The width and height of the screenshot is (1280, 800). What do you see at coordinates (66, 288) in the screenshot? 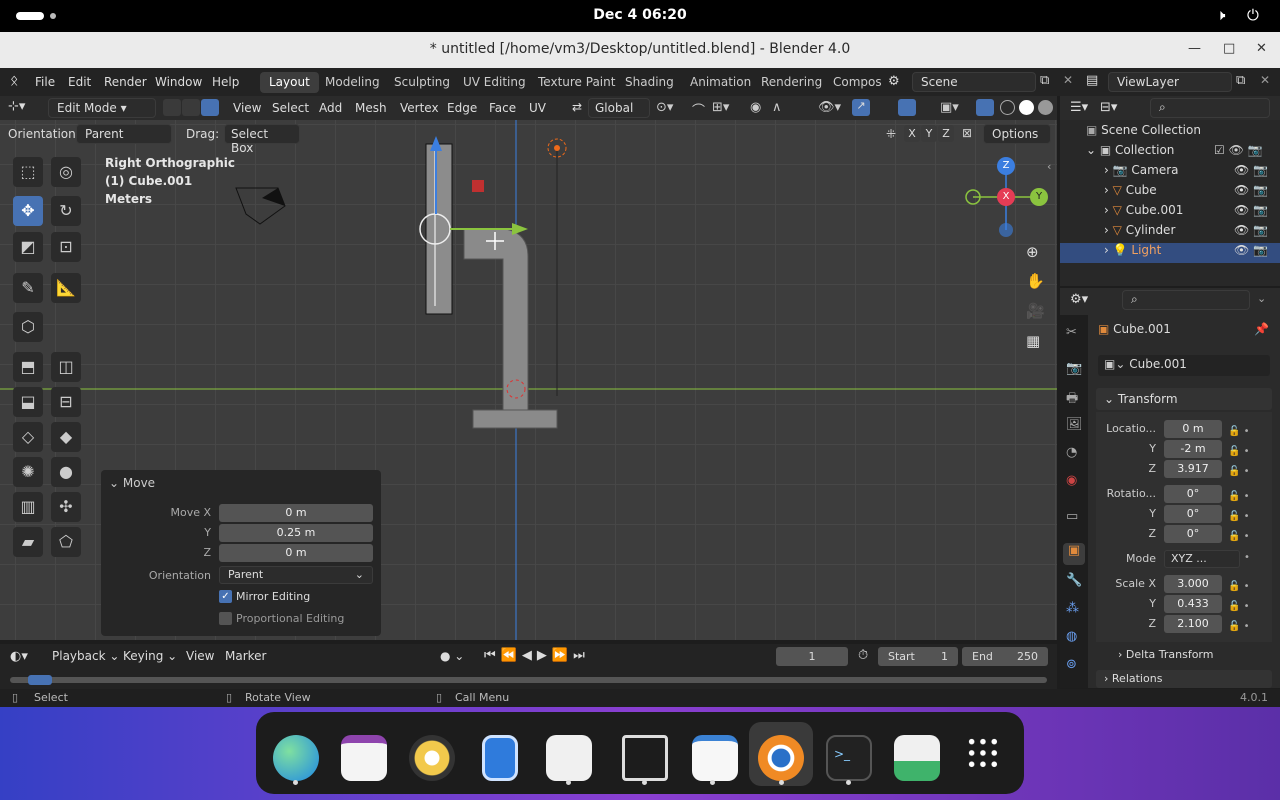
I see `measure-tool-icon: 📐` at bounding box center [66, 288].